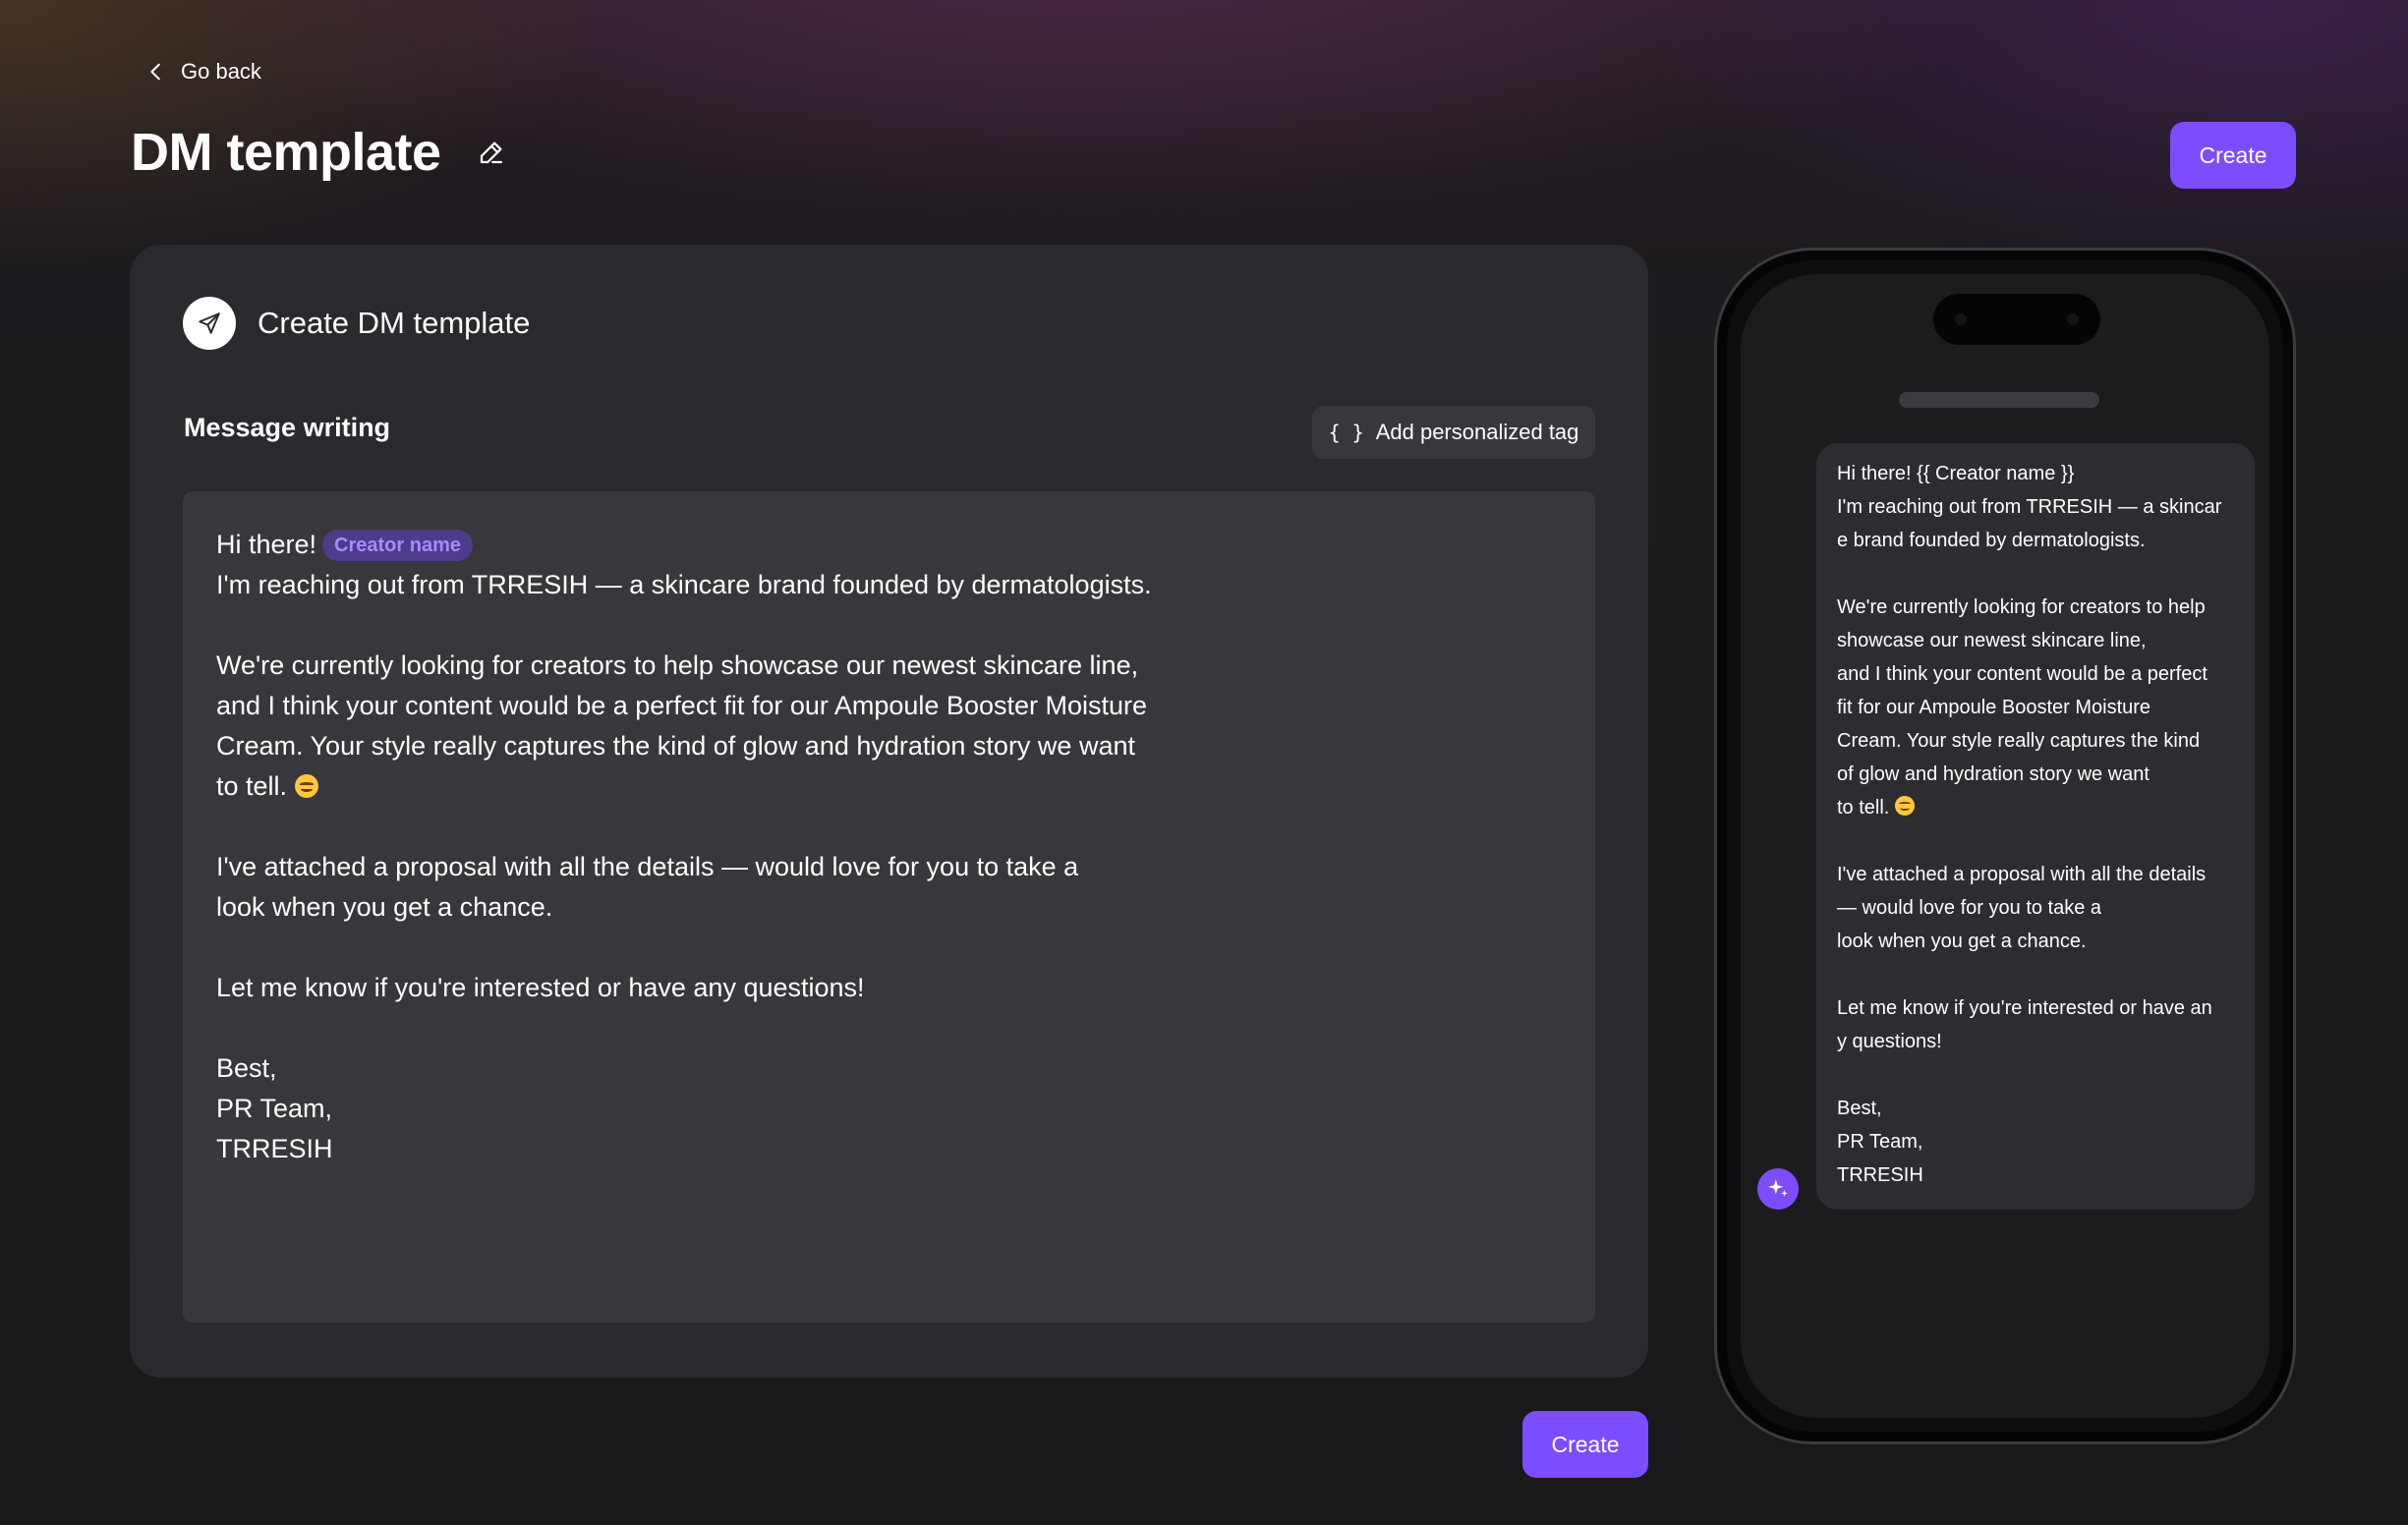  Describe the element at coordinates (1890, 1041) in the screenshot. I see `preview-line: y questions!` at that location.